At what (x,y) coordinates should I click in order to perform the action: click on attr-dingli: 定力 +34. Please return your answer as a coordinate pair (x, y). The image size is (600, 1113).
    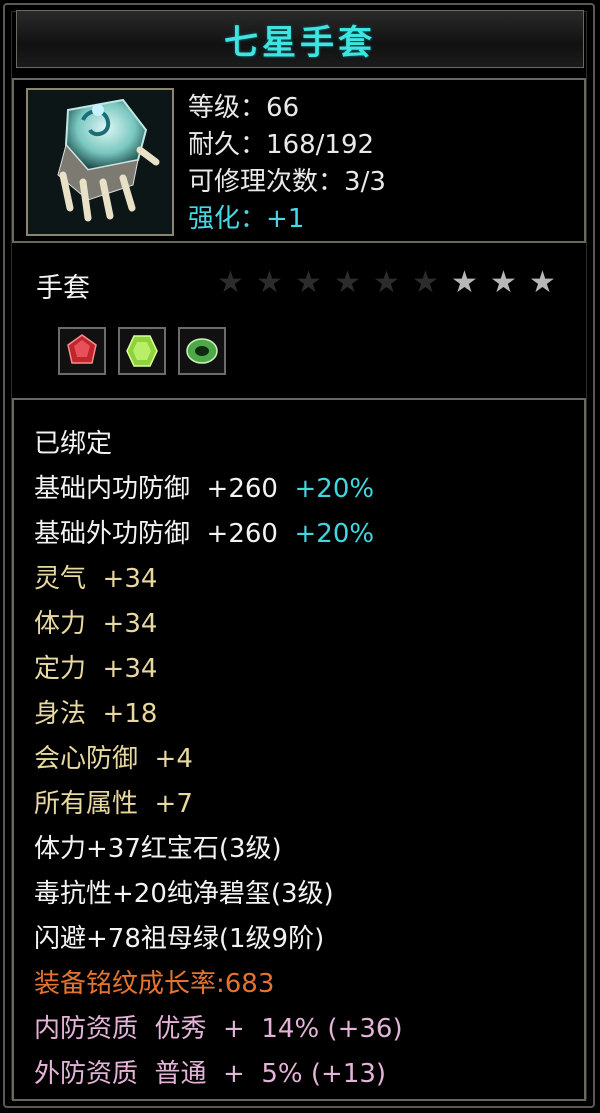
    Looking at the image, I should click on (96, 669).